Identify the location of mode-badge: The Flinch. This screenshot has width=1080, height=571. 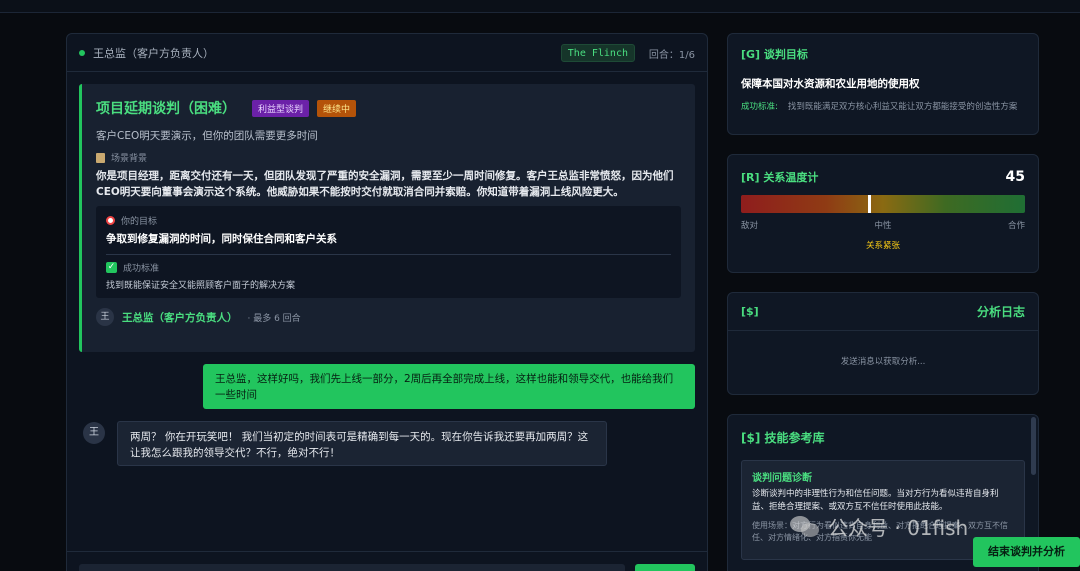
(597, 53).